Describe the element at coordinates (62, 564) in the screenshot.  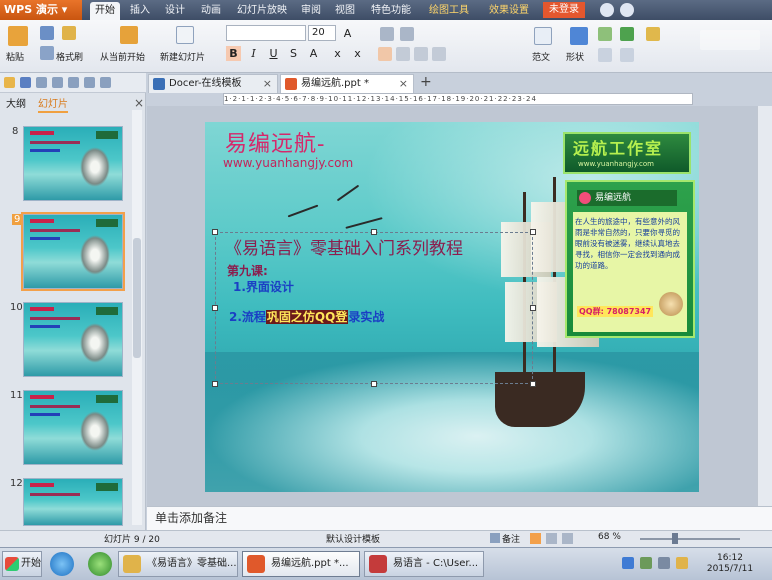
I see `ie-icon` at that location.